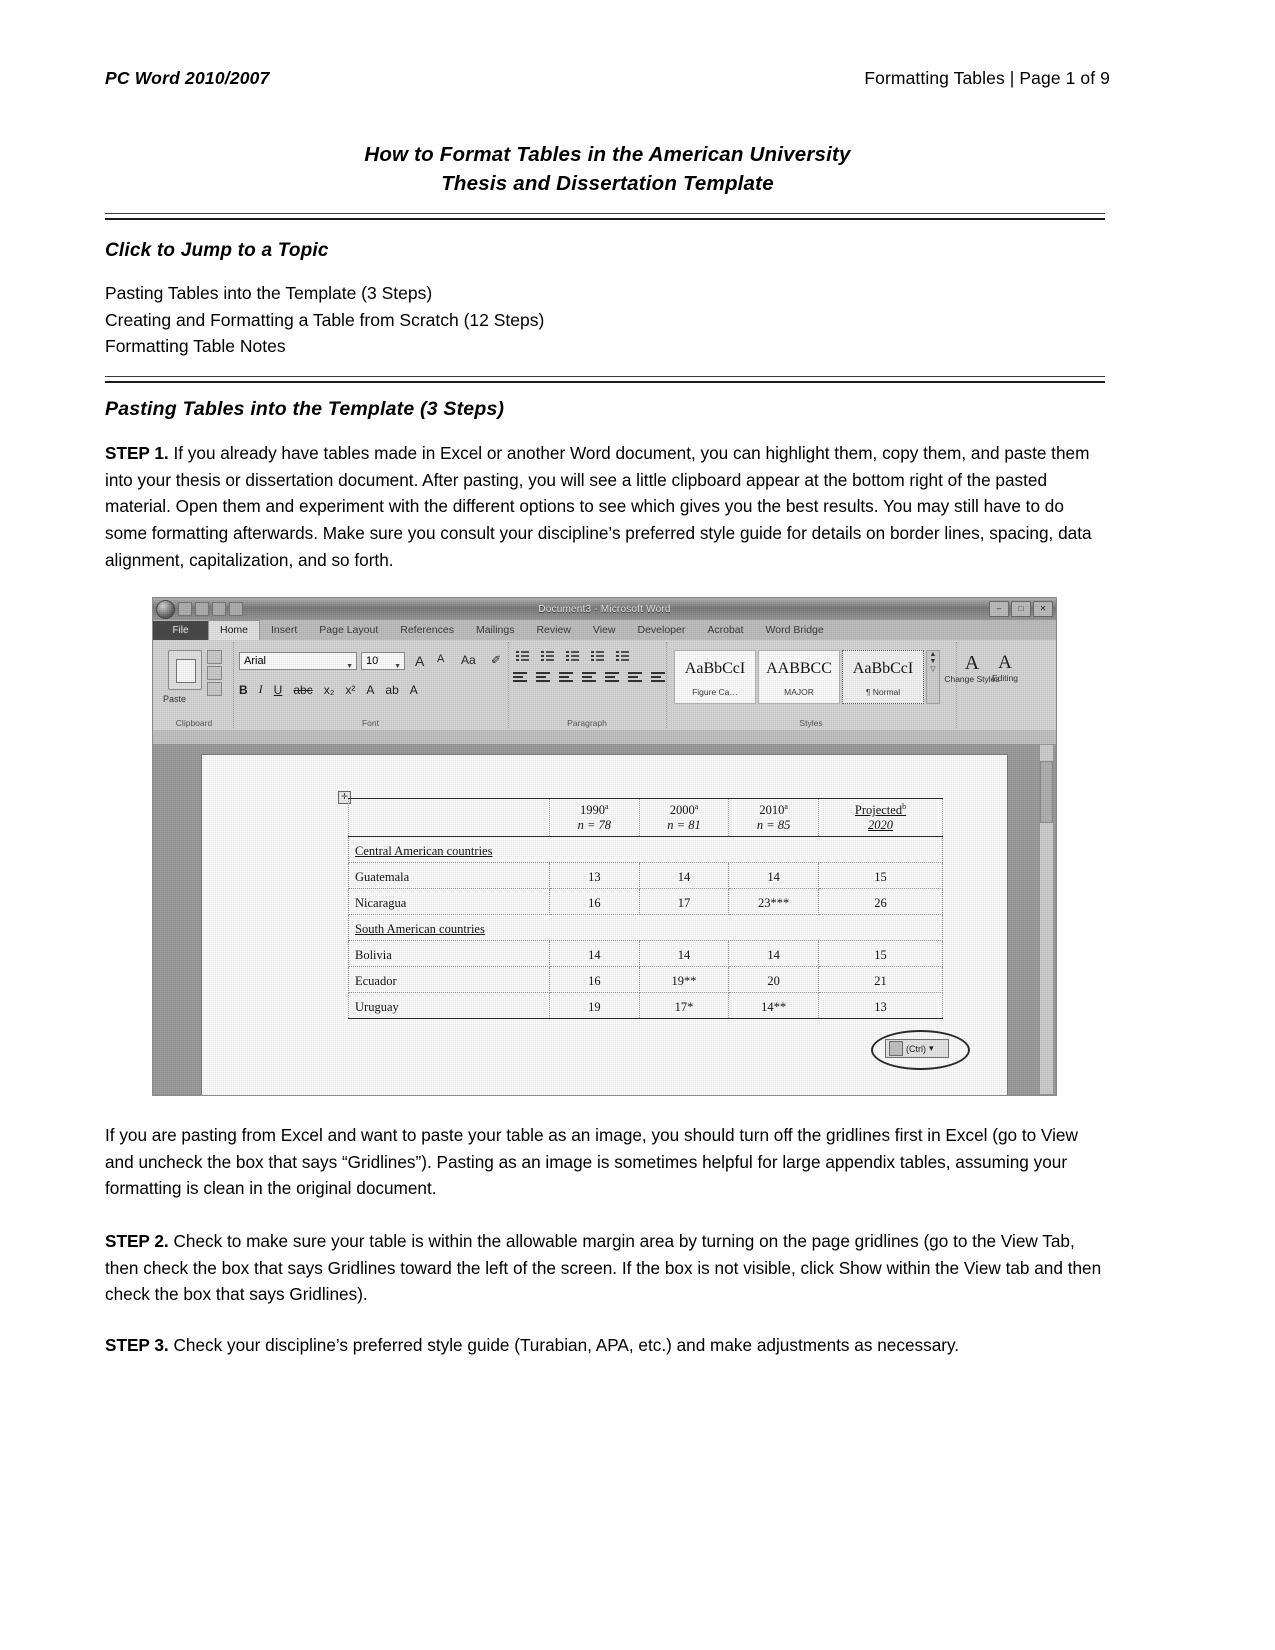  Describe the element at coordinates (773, 980) in the screenshot. I see `cell-ecuador-2010: 20` at that location.